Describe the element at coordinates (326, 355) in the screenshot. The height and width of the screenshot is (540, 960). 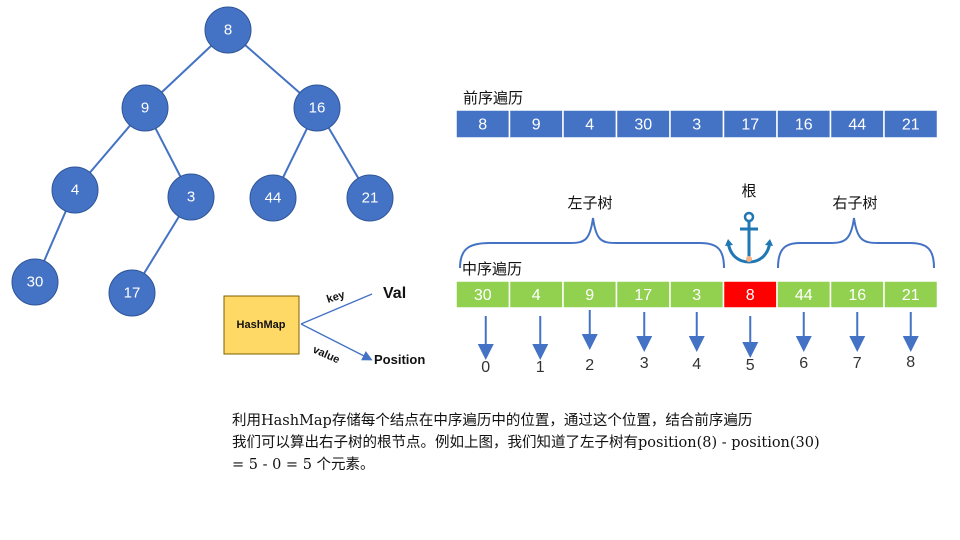
I see `value-label: value` at that location.